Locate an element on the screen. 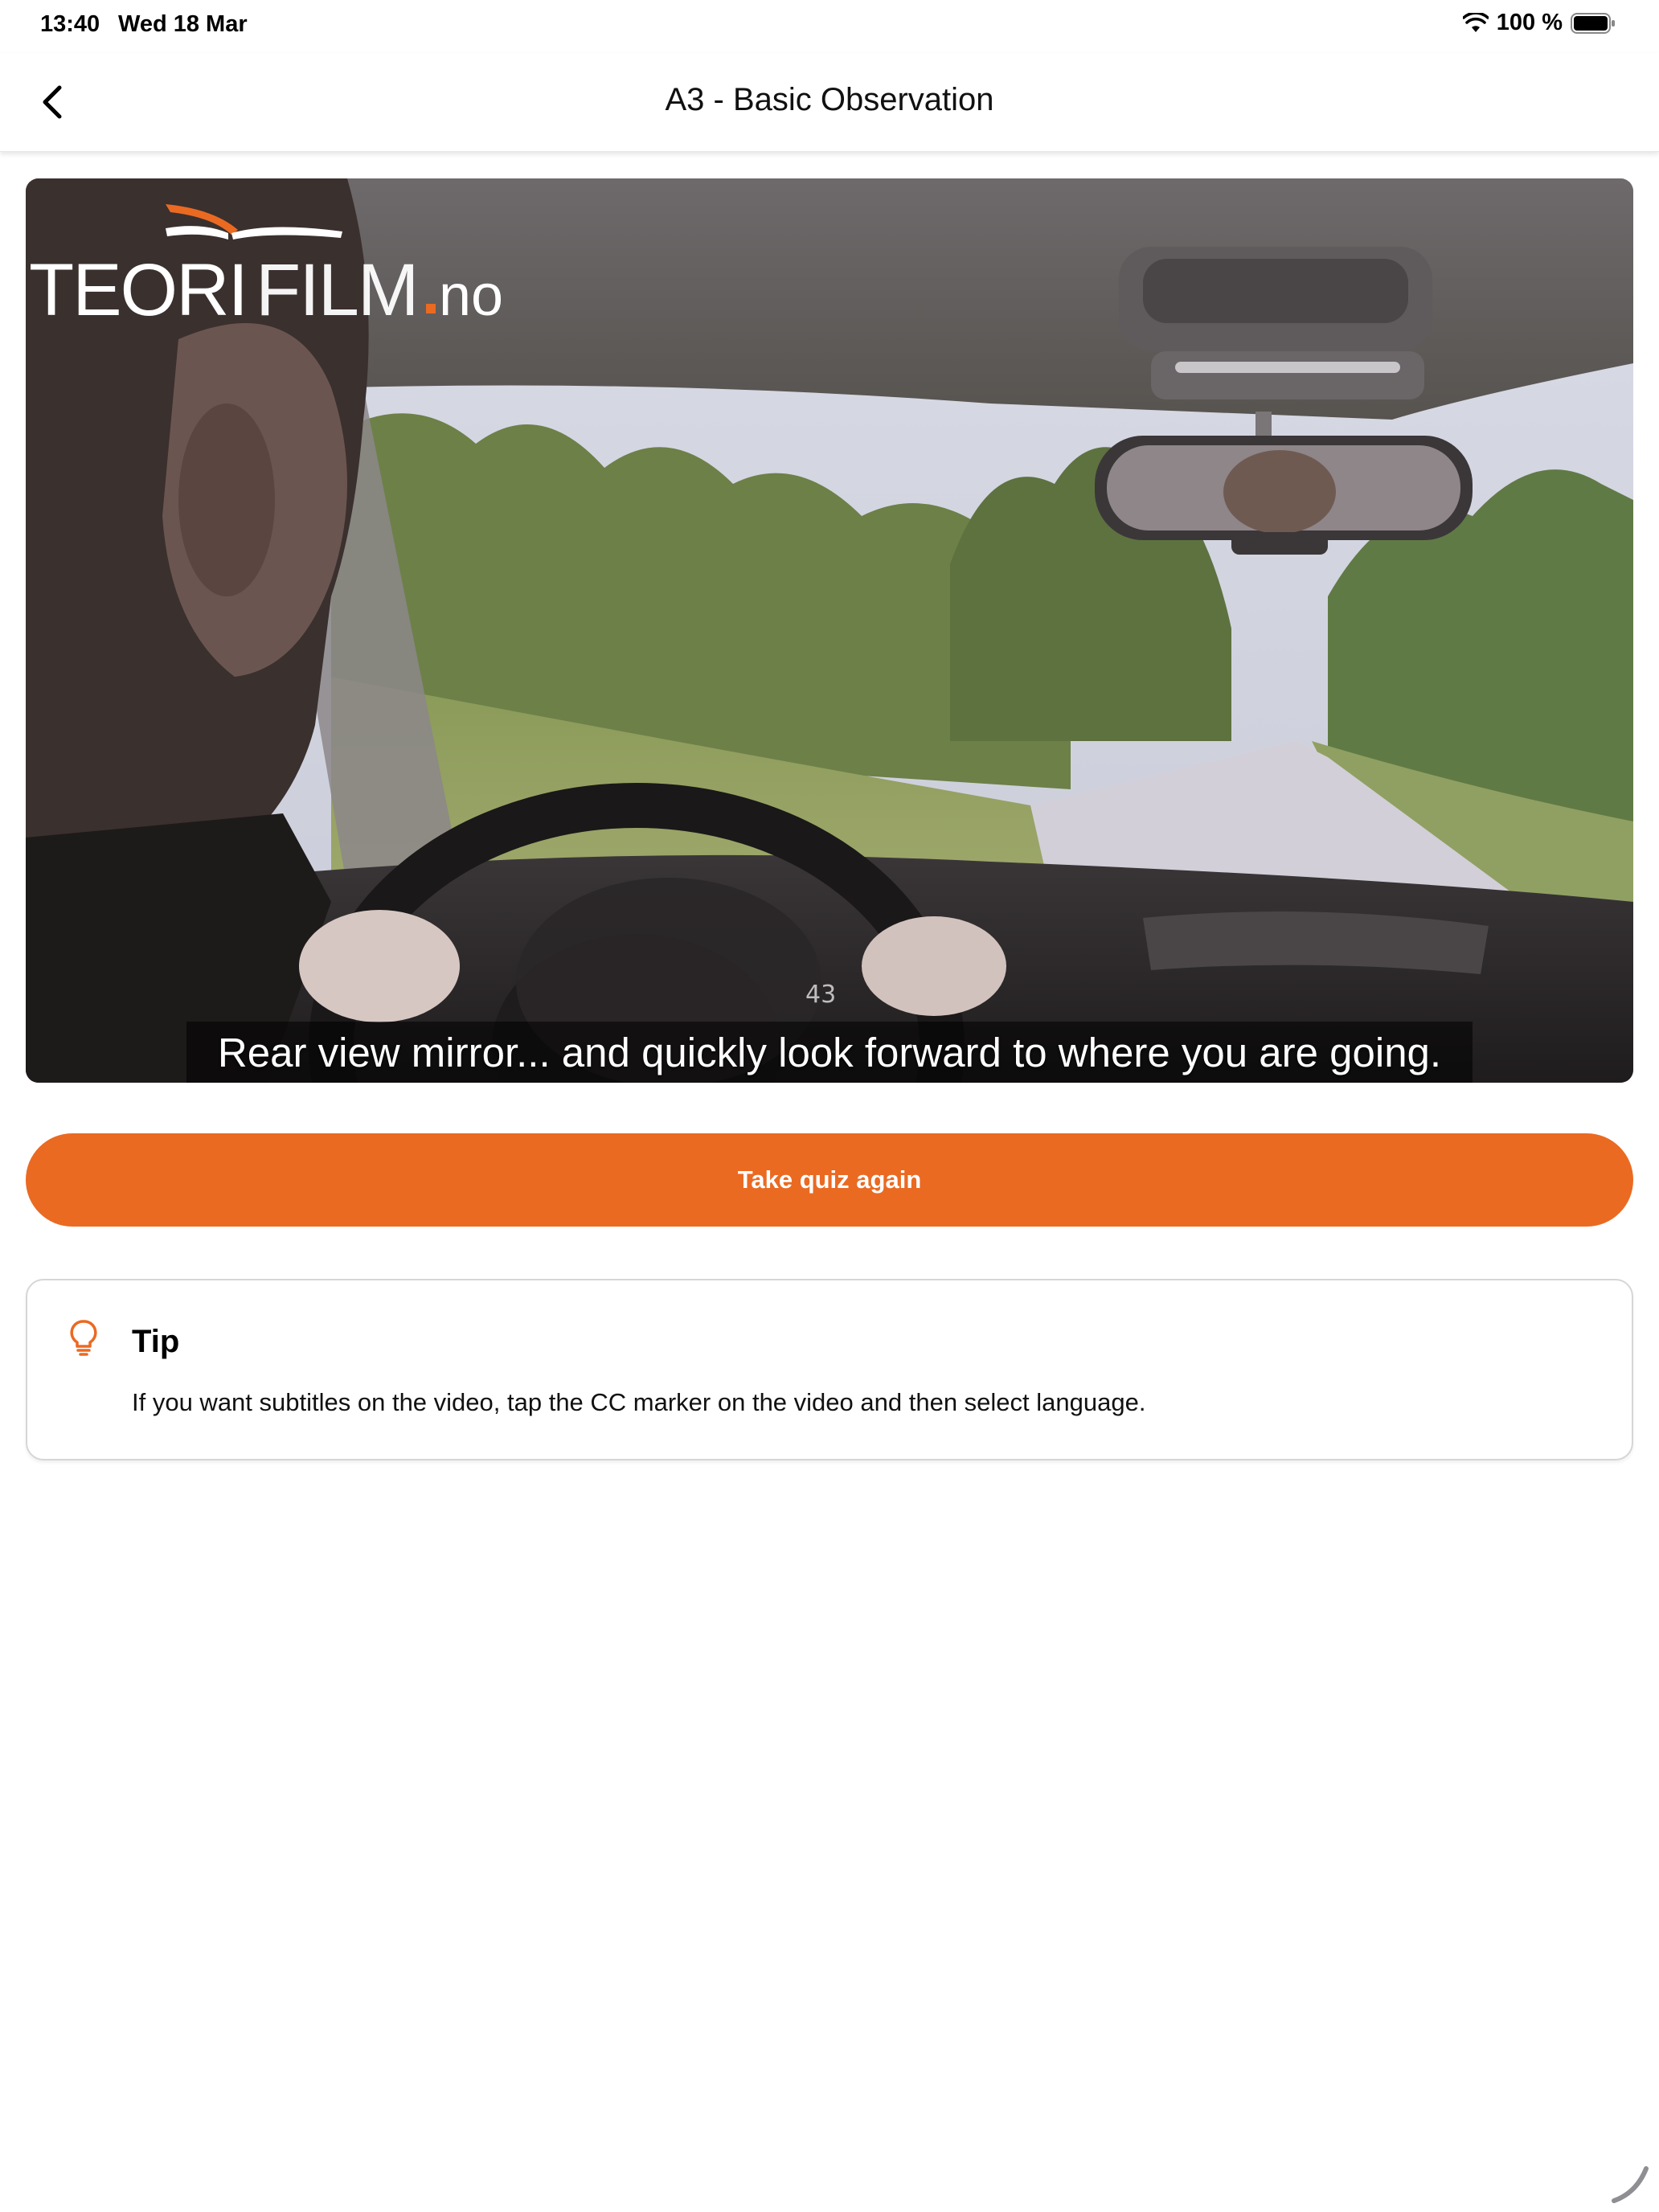 The height and width of the screenshot is (2212, 1659). battery-icon is located at coordinates (1593, 23).